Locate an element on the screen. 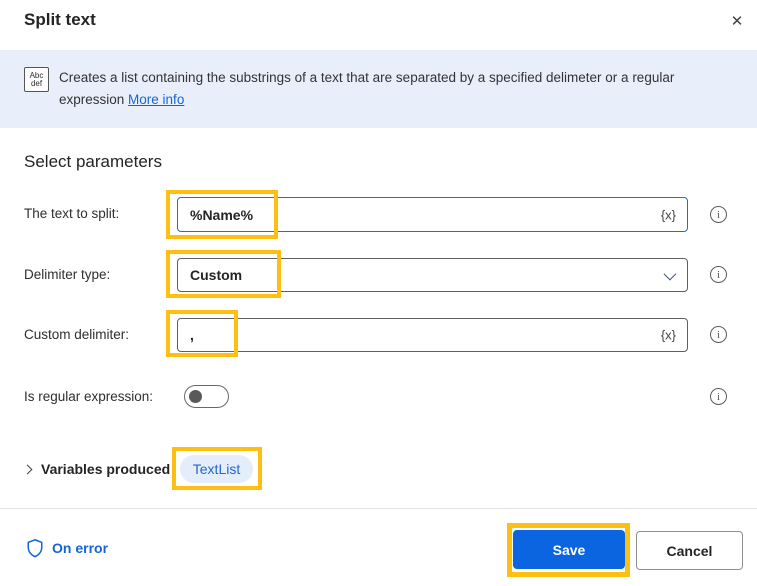 The height and width of the screenshot is (586, 757). delimiter-type-dropdown: Custom is located at coordinates (432, 275).